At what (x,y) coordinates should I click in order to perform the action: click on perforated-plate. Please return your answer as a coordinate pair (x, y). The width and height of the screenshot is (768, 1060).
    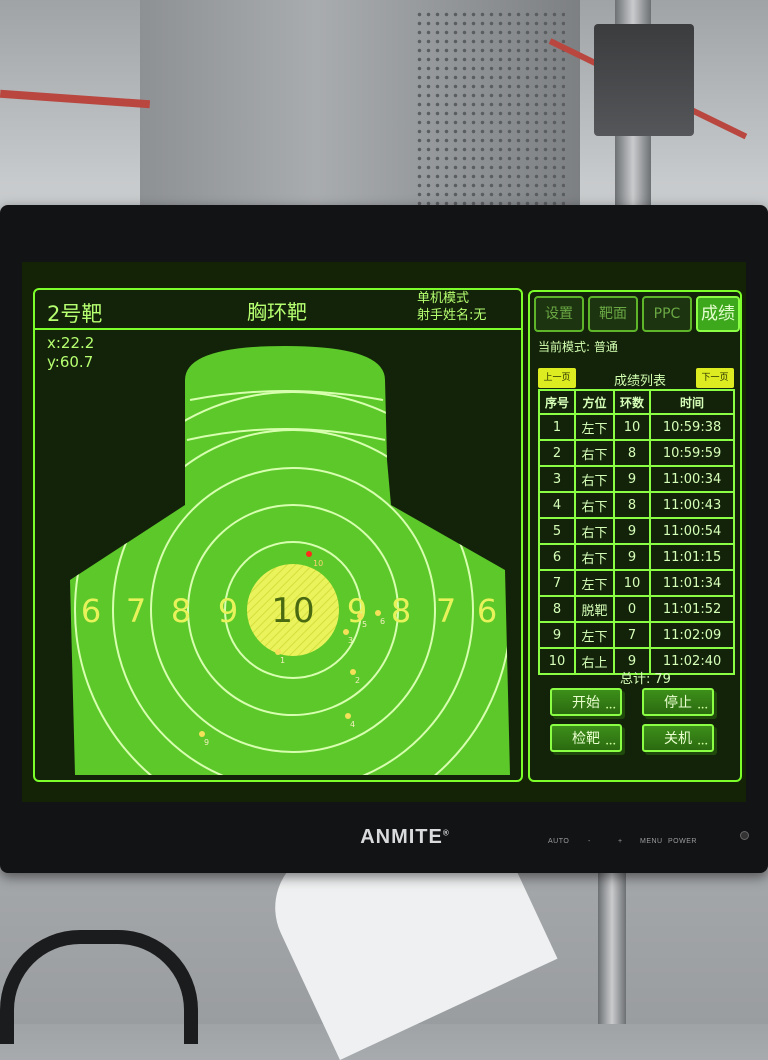
    Looking at the image, I should click on (490, 107).